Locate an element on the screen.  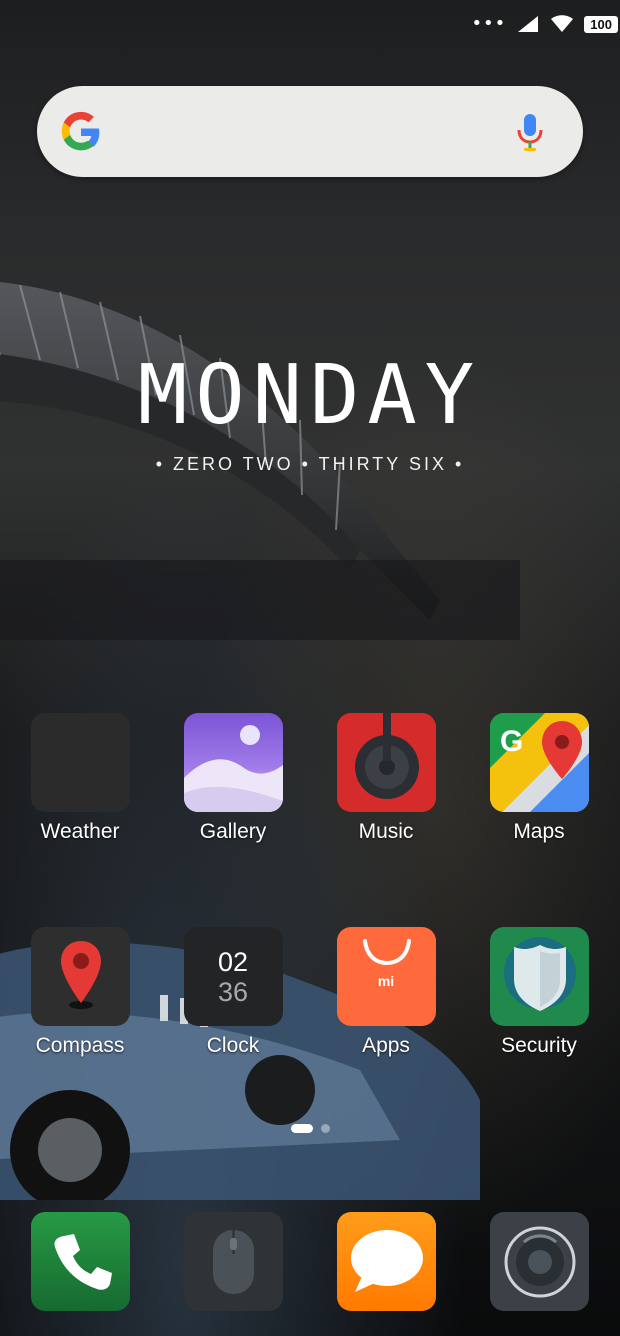
mouse-icon is located at coordinates (233, 1262).